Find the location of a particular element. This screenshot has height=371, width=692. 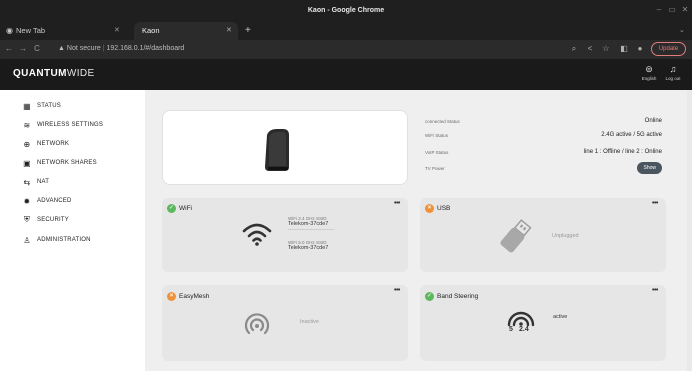

status-row-wifi: WiFi Status 2.4G active / 5G active is located at coordinates (543, 135).